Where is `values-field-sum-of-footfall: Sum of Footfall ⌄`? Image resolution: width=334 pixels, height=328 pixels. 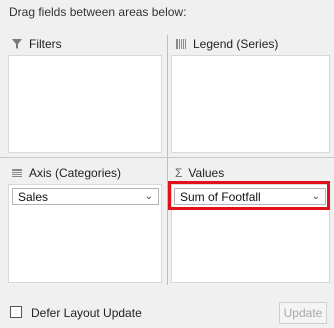
values-field-sum-of-footfall: Sum of Footfall ⌄ is located at coordinates (250, 196).